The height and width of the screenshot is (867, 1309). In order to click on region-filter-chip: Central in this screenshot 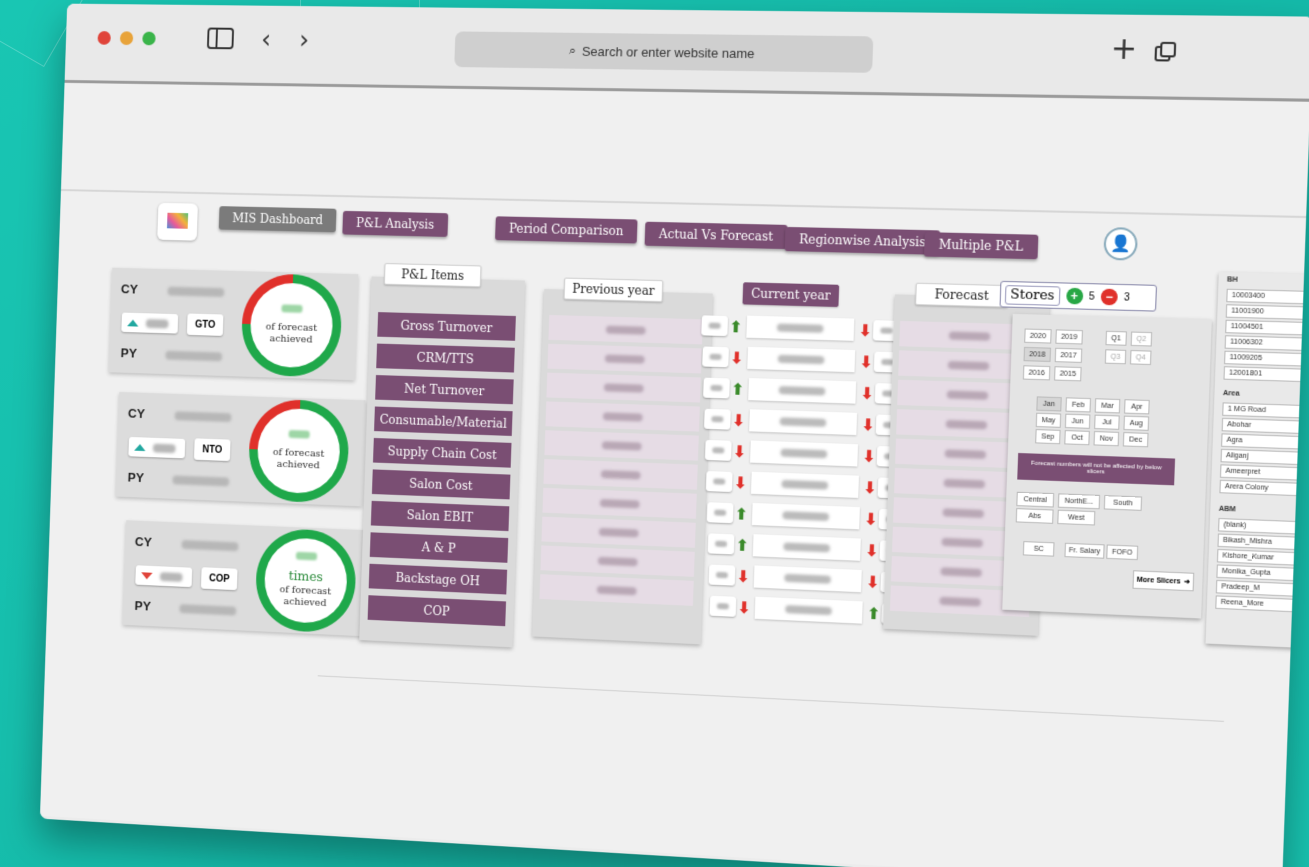, I will do `click(1035, 499)`.